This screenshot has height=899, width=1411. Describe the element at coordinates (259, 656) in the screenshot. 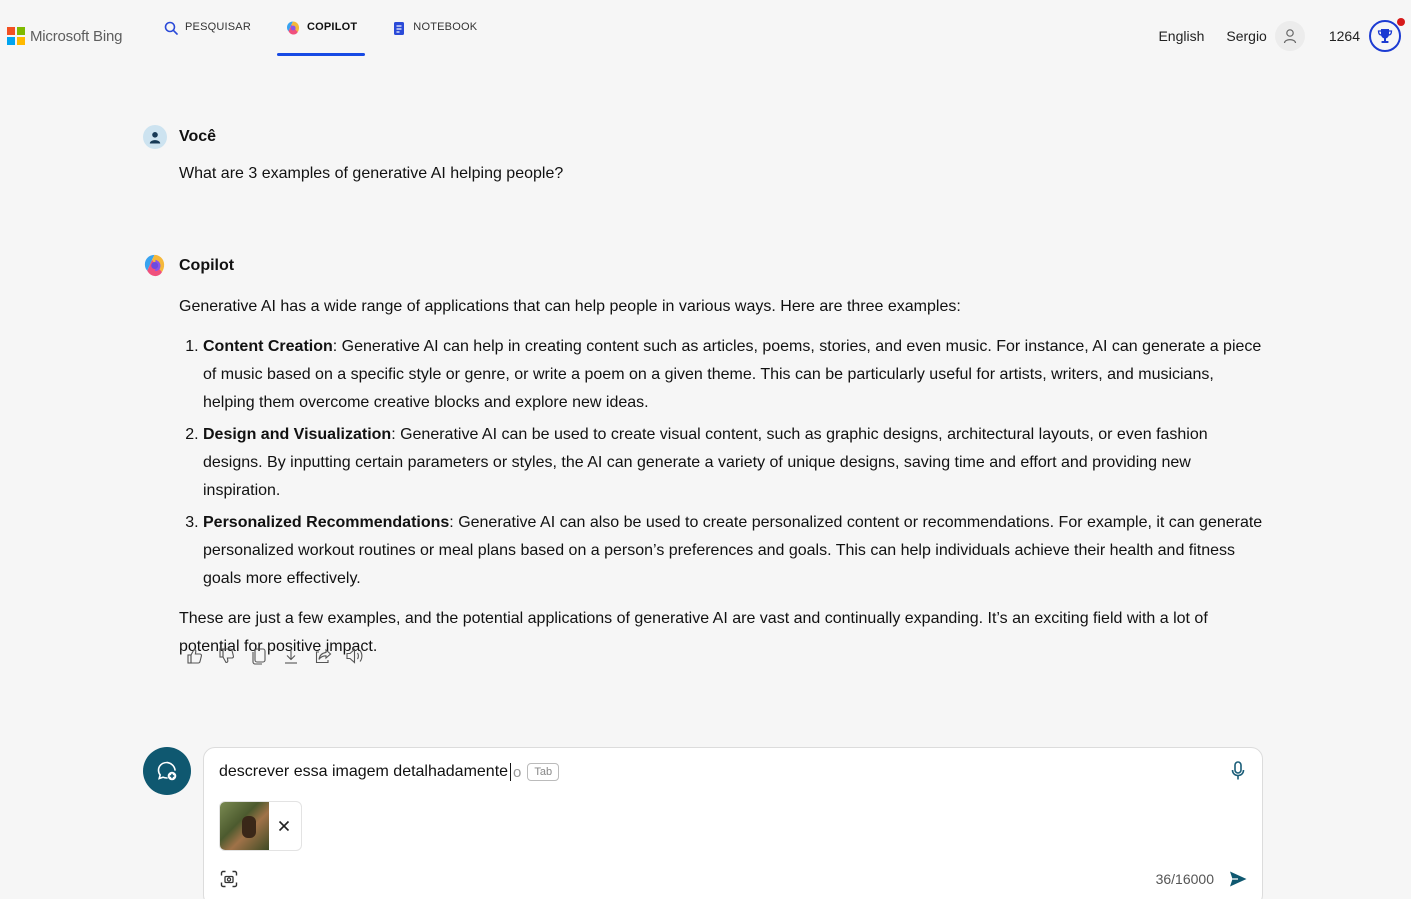

I see `copy-icon` at that location.